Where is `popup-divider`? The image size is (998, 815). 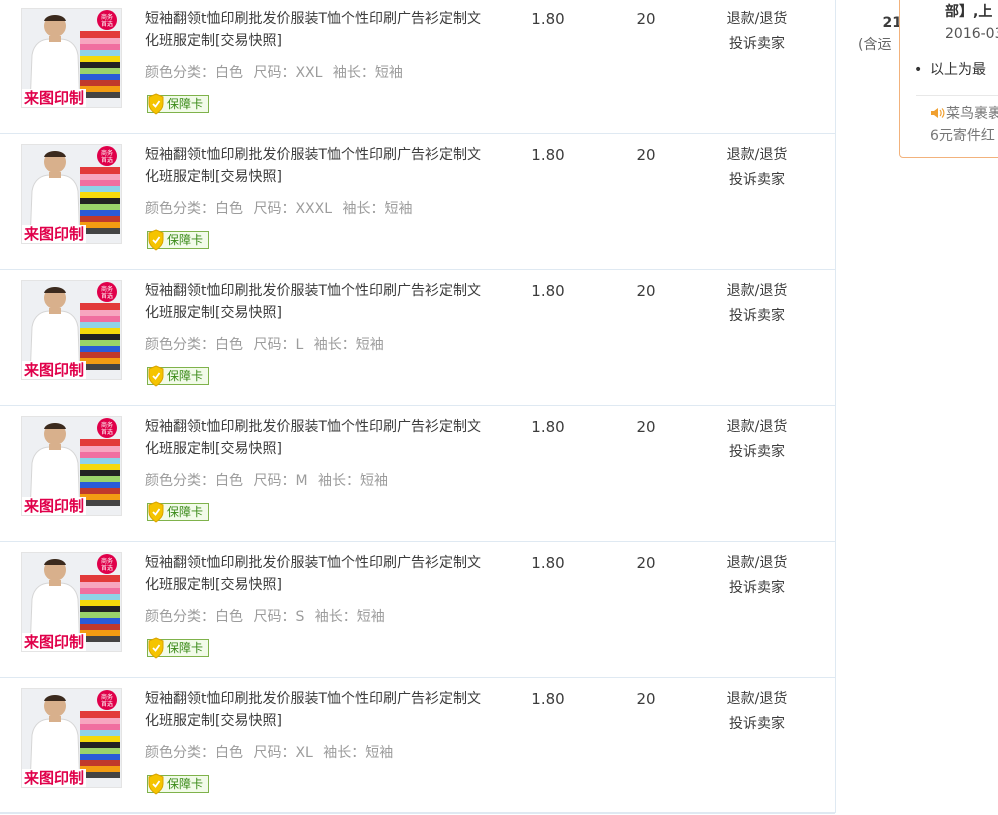
popup-divider is located at coordinates (957, 95).